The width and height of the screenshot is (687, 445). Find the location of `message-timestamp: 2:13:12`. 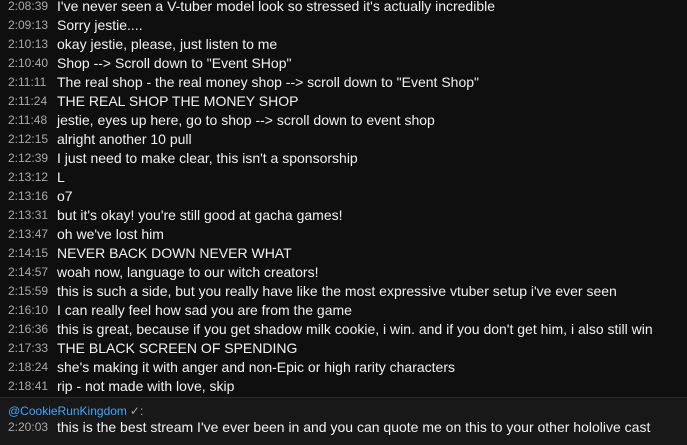

message-timestamp: 2:13:12 is located at coordinates (28, 177).